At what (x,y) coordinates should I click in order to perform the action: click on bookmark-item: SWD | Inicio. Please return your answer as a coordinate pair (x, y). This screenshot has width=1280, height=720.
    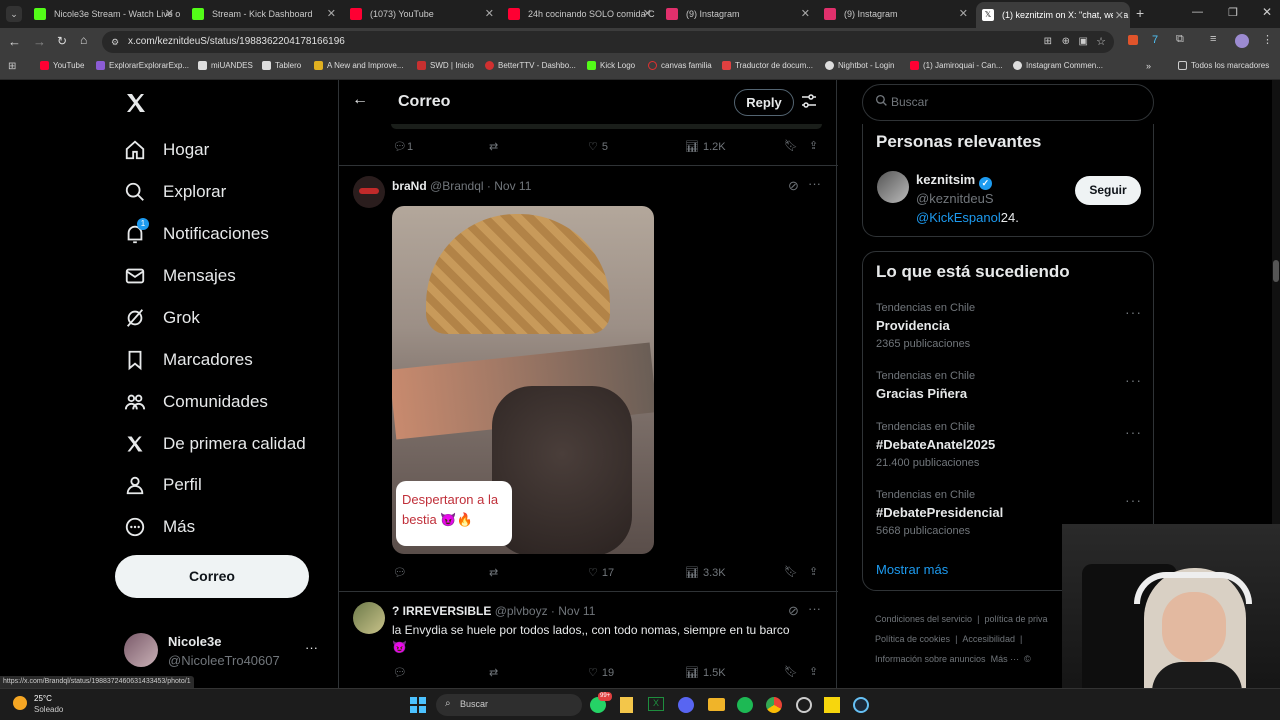
    Looking at the image, I should click on (445, 65).